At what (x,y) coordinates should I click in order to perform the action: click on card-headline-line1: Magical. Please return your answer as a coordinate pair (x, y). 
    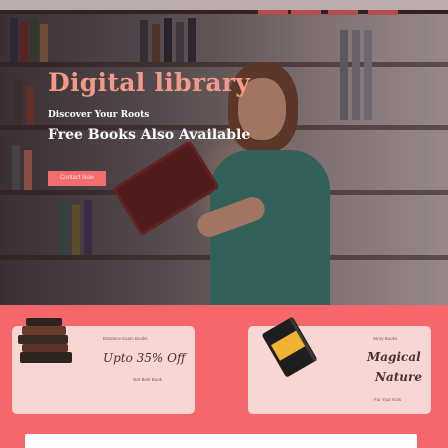
    Looking at the image, I should click on (394, 357).